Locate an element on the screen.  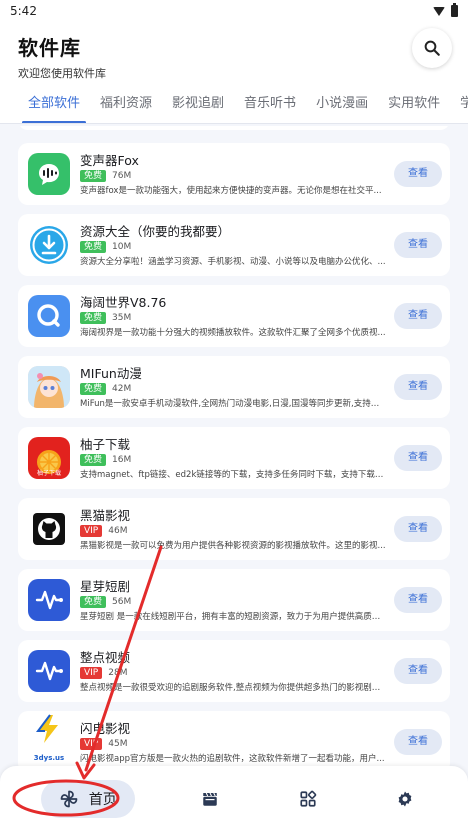
app-size: 76M is located at coordinates (122, 175).